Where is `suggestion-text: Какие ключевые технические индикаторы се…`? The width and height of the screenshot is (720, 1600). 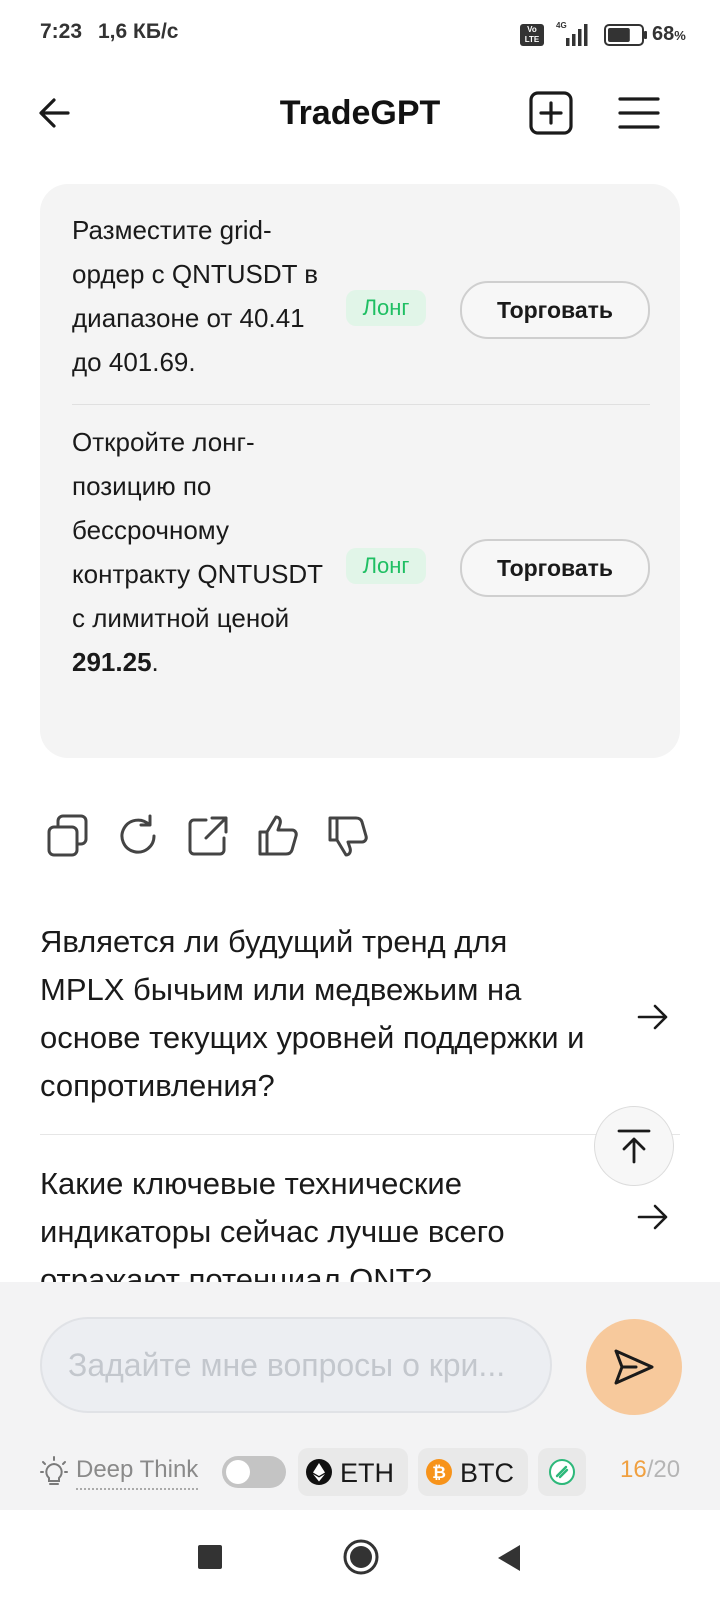 suggestion-text: Какие ключевые технические индикаторы се… is located at coordinates (272, 1224).